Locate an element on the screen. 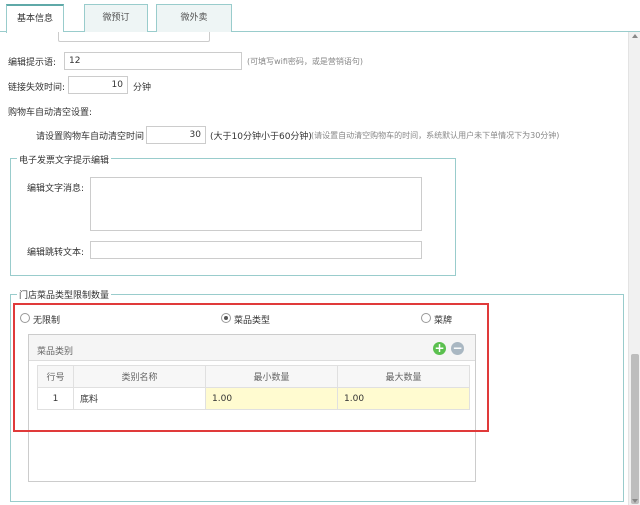  invoice-legend: 电子发票文字提示编辑 is located at coordinates (64, 159).